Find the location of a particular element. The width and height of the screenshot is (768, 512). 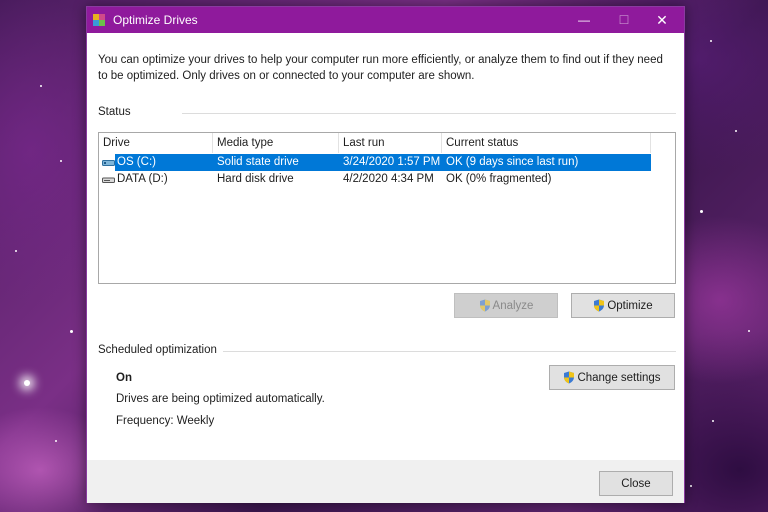

minimize-button: — is located at coordinates (584, 20).